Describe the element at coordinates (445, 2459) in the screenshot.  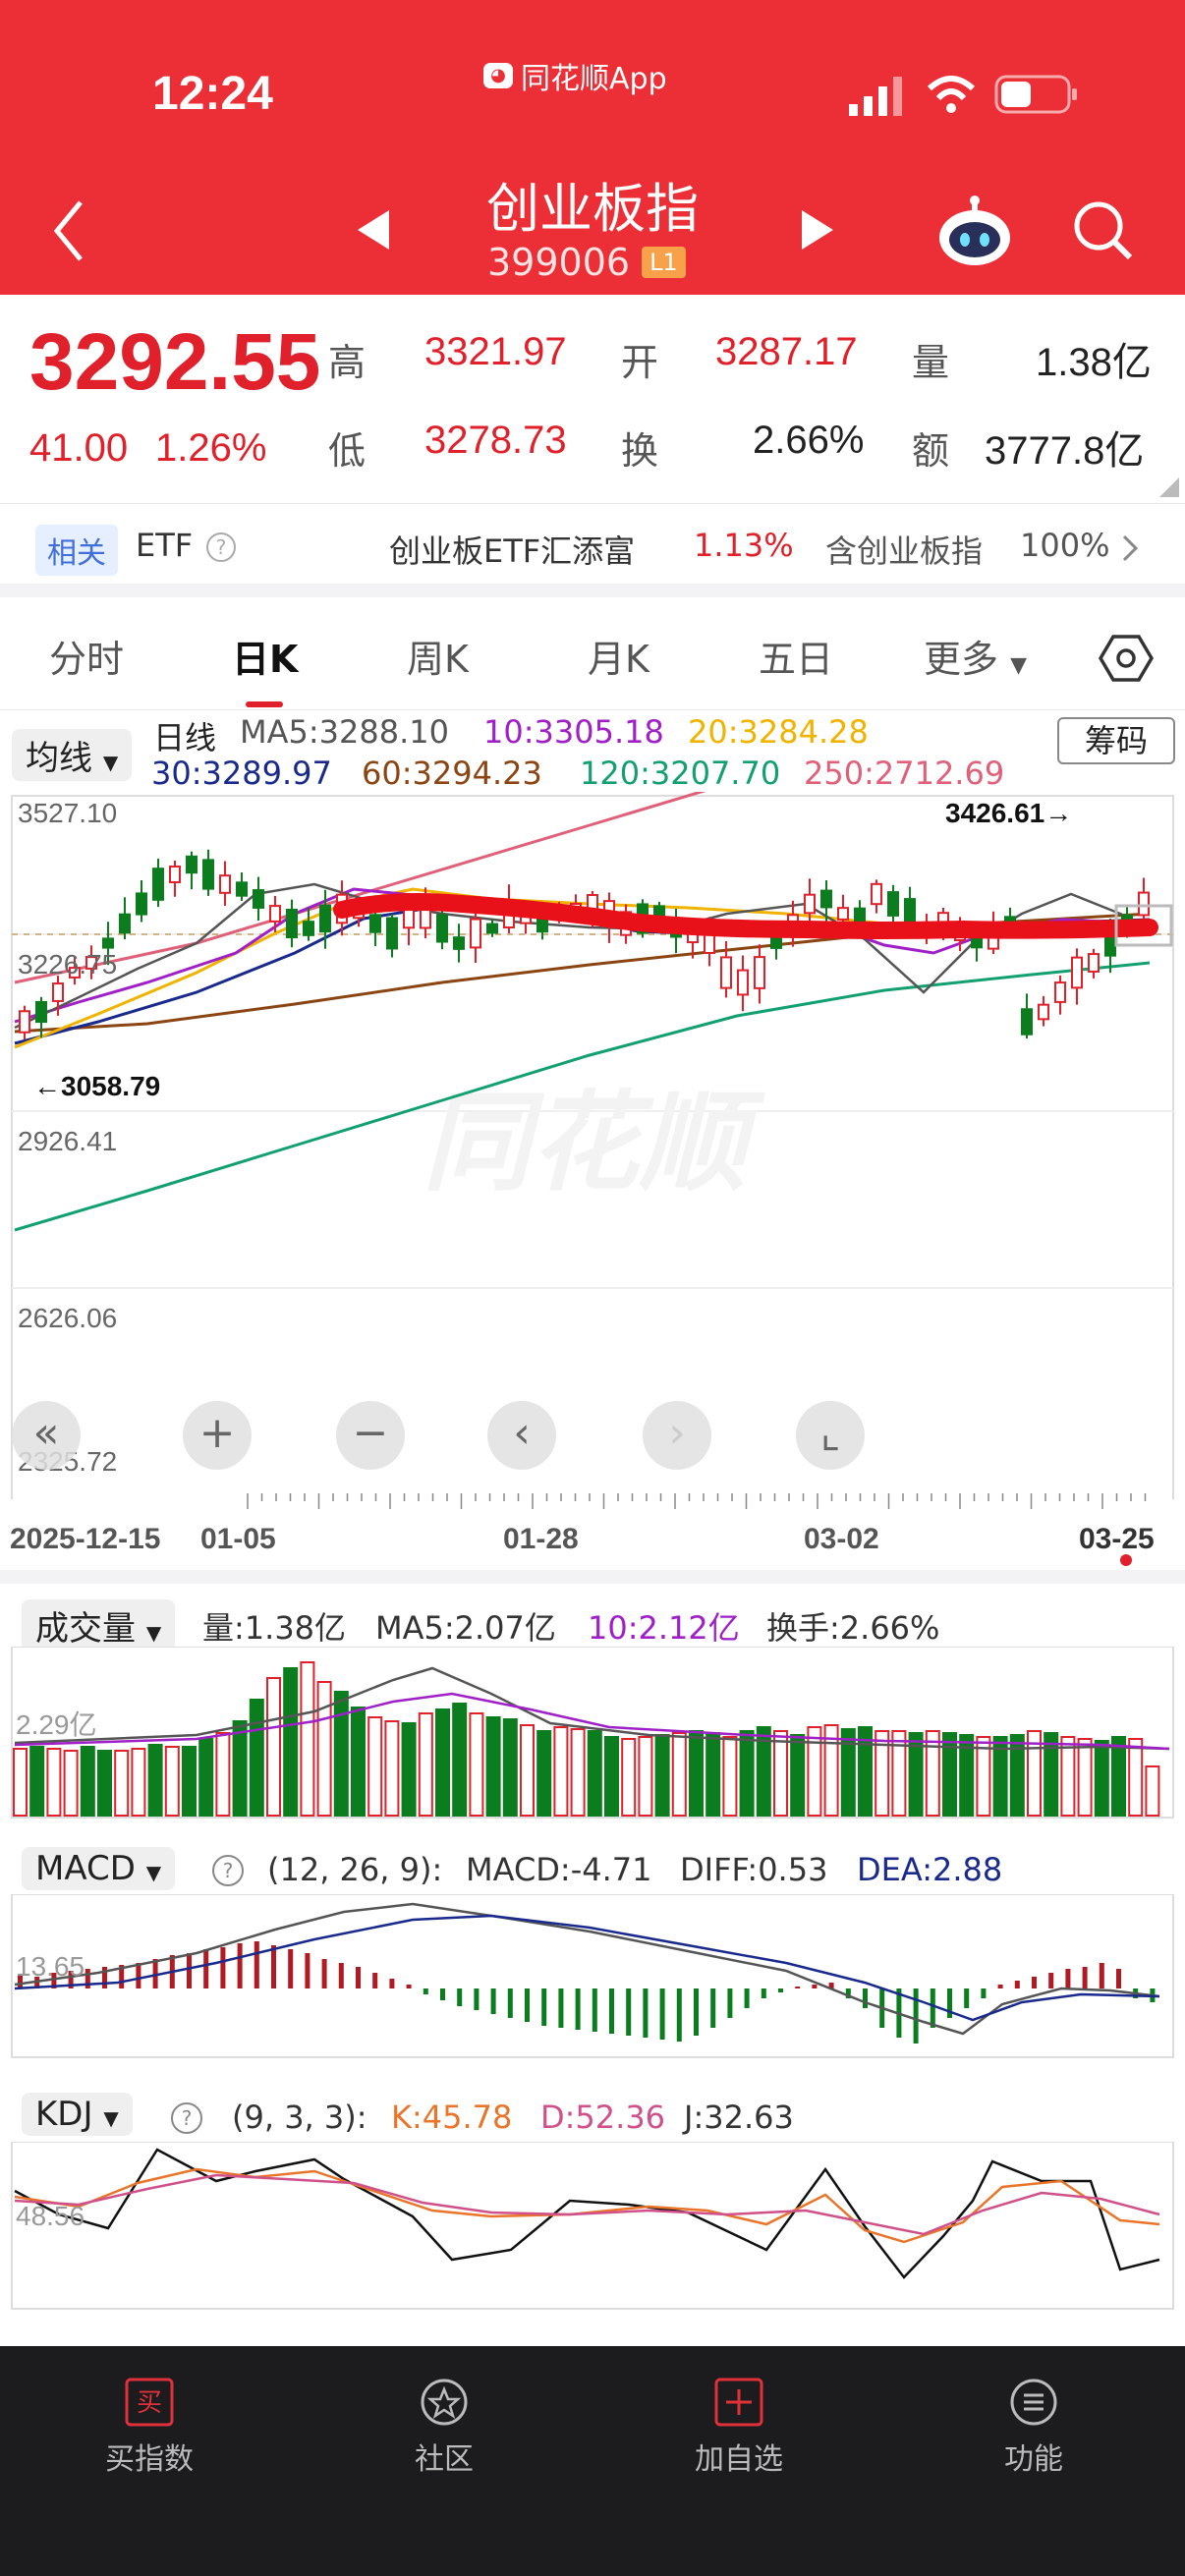
I see `nav-community-label: 社区` at that location.